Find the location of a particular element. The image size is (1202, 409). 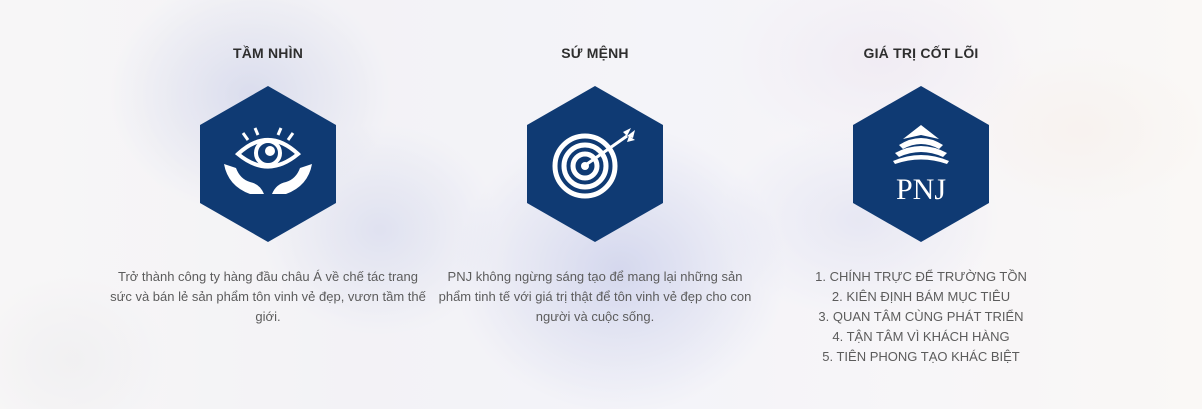

values-hexagon: PNJ is located at coordinates (921, 164).